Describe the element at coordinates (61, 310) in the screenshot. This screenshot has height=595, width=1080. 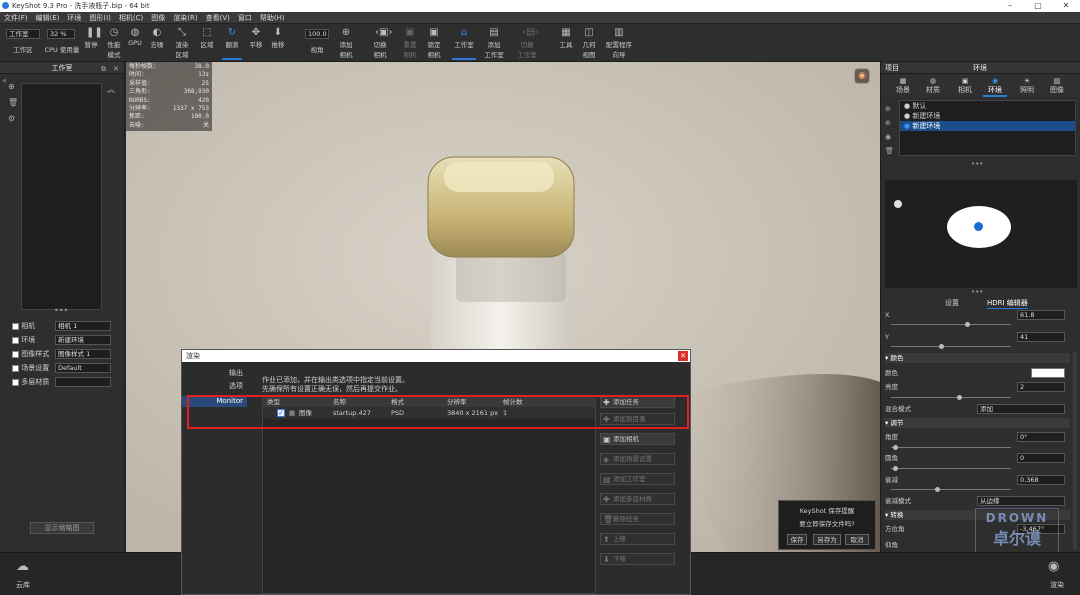
I see `splitter-handle: •••` at that location.